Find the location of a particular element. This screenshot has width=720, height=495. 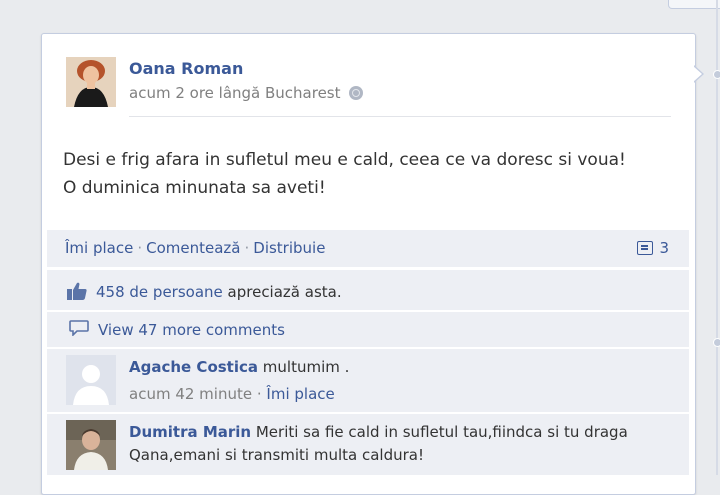

comment-like-link: Îmi place is located at coordinates (300, 394).